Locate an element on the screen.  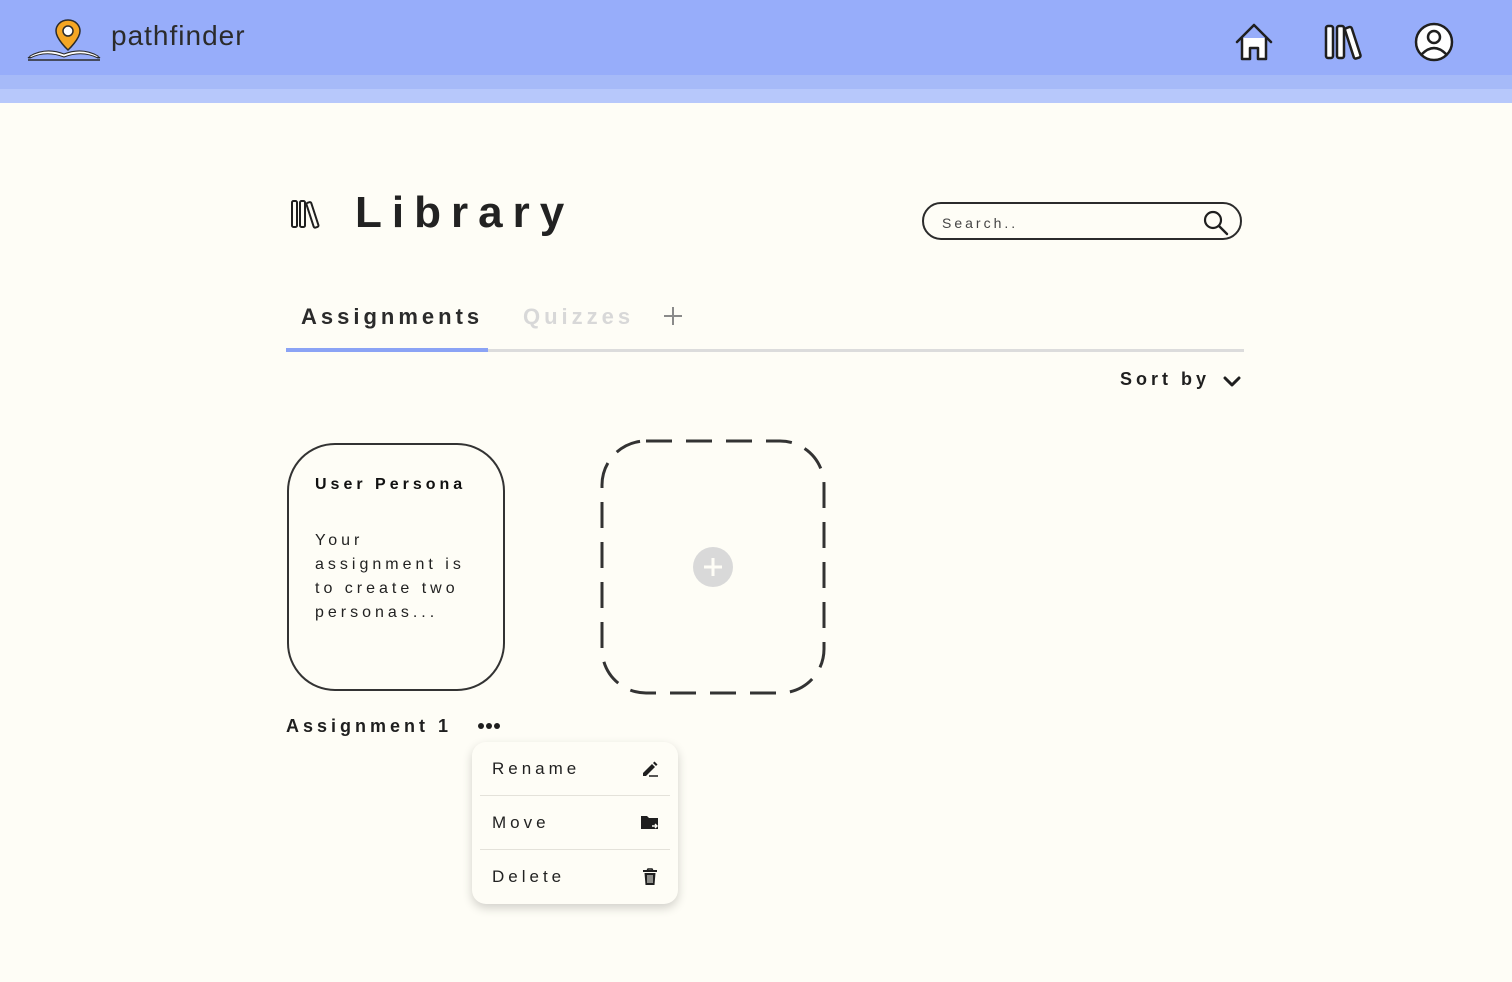
menu-item-delete: Delete is located at coordinates (575, 877).